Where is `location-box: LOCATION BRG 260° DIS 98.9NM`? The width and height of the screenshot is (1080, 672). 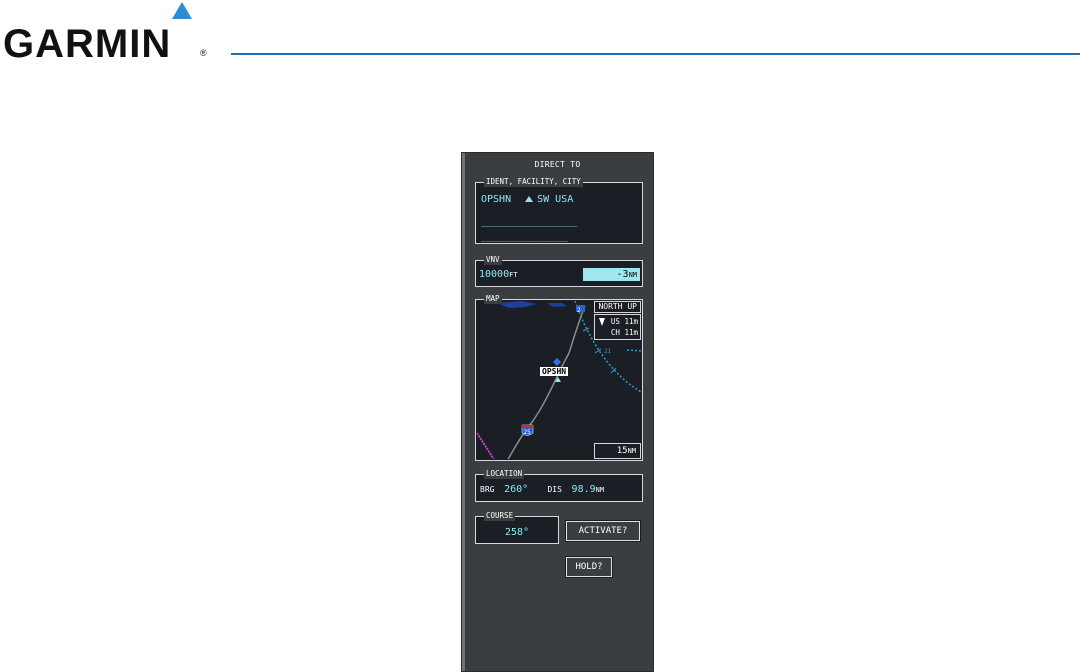
location-box: LOCATION BRG 260° DIS 98.9NM is located at coordinates (559, 485).